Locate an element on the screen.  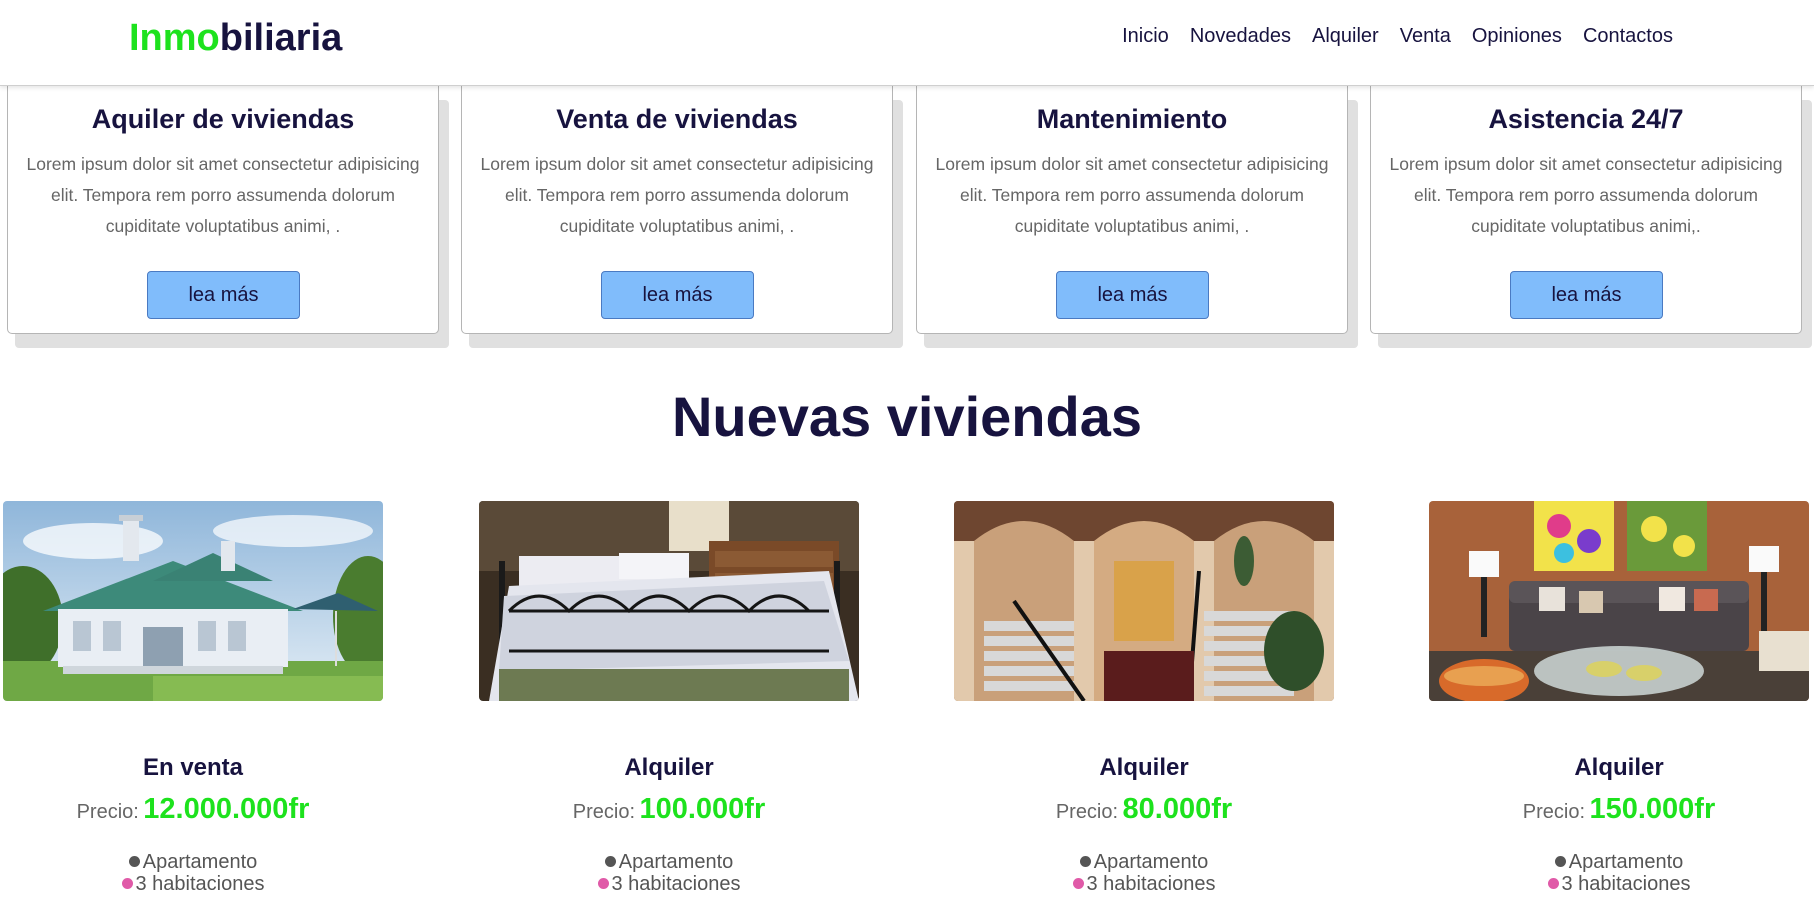
nav-link-opiniones: Opiniones is located at coordinates (1517, 36).